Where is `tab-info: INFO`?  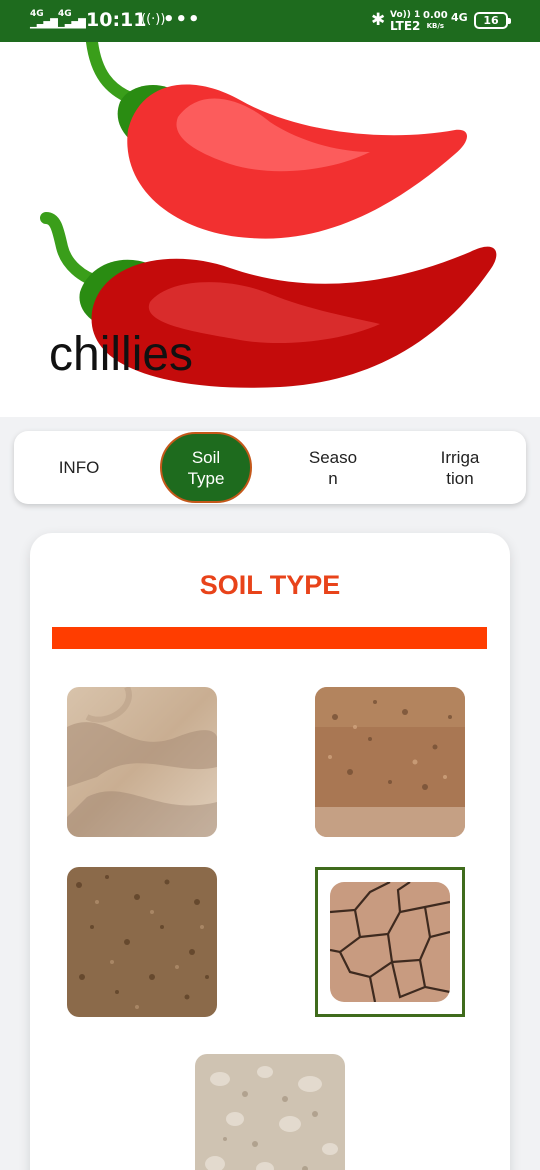 tab-info: INFO is located at coordinates (79, 467).